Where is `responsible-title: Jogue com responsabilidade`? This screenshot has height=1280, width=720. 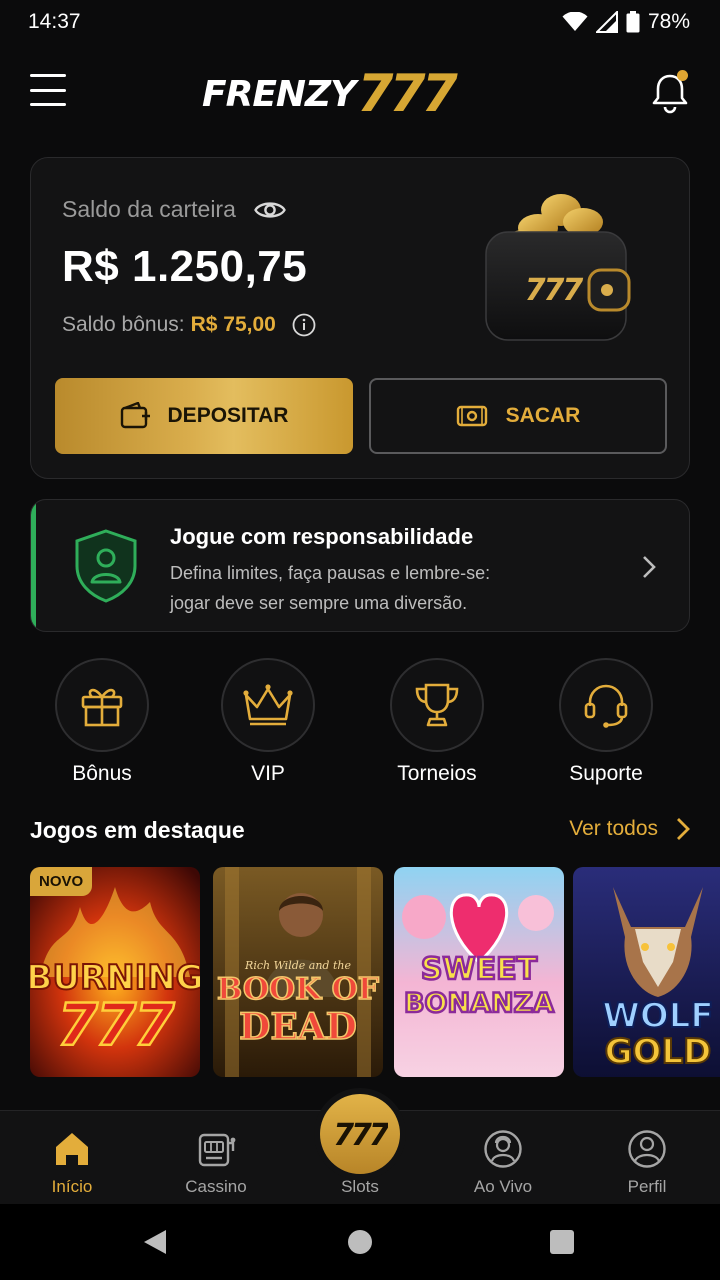 responsible-title: Jogue com responsabilidade is located at coordinates (322, 536).